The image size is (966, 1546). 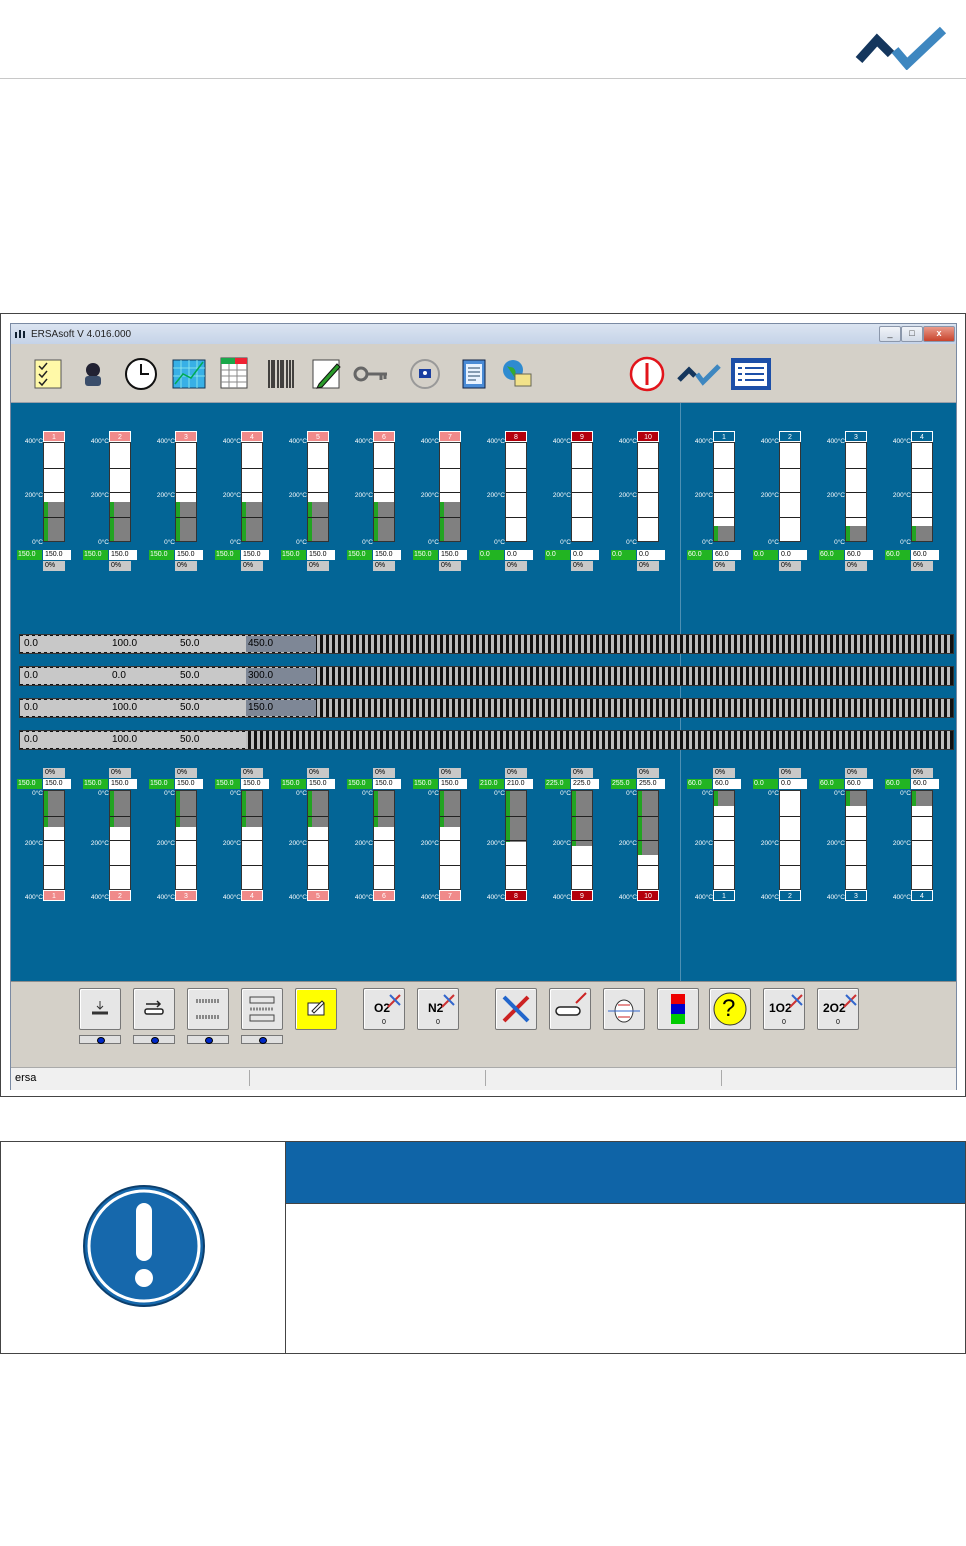 I want to click on zone-divider, so click(x=680, y=692).